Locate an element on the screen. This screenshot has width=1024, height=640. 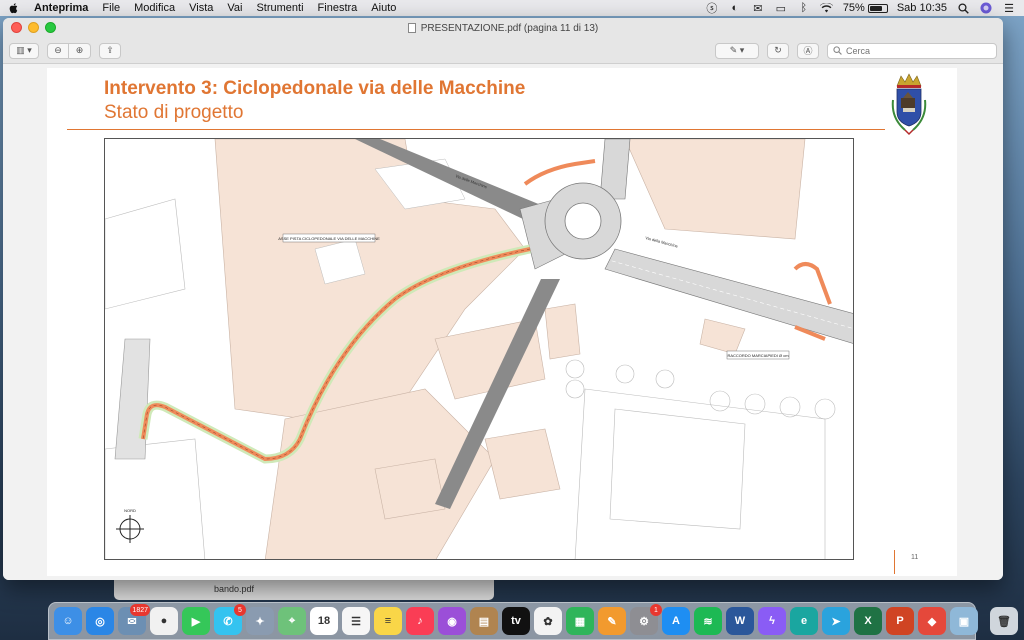
menu-help: Aiuto is located at coordinates (383, 8).